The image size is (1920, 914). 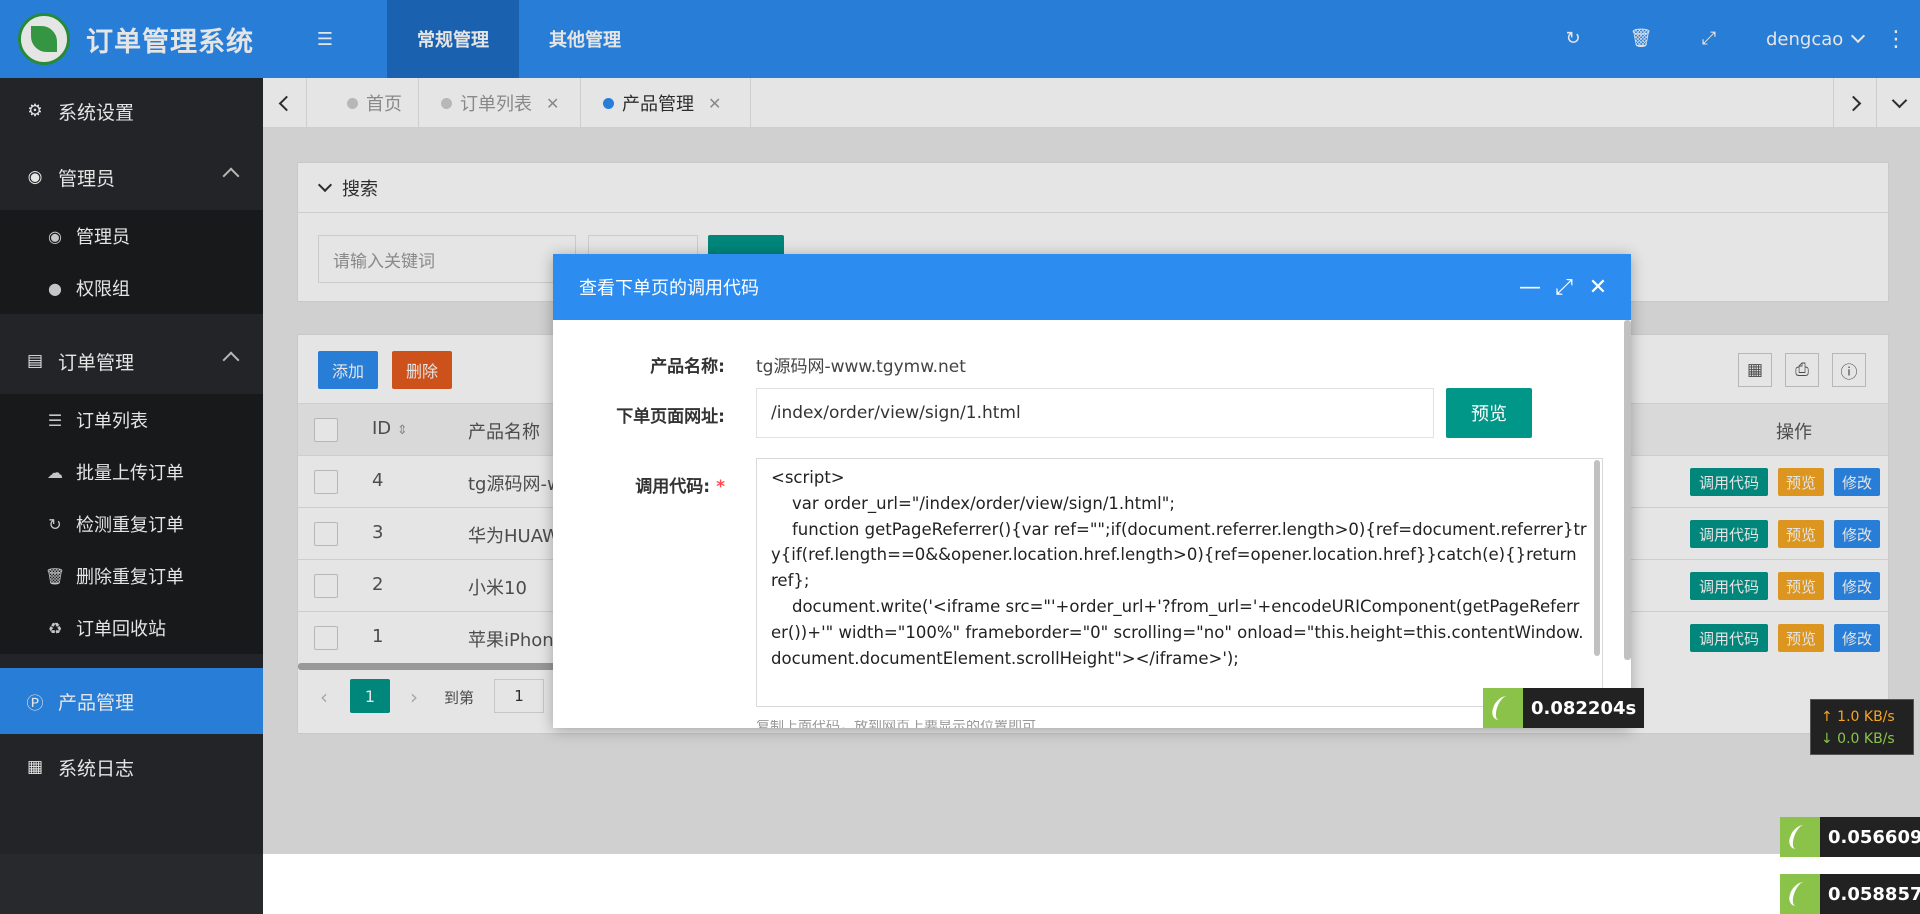 What do you see at coordinates (670, 417) in the screenshot?
I see `order-url-label: 下单页面网址:` at bounding box center [670, 417].